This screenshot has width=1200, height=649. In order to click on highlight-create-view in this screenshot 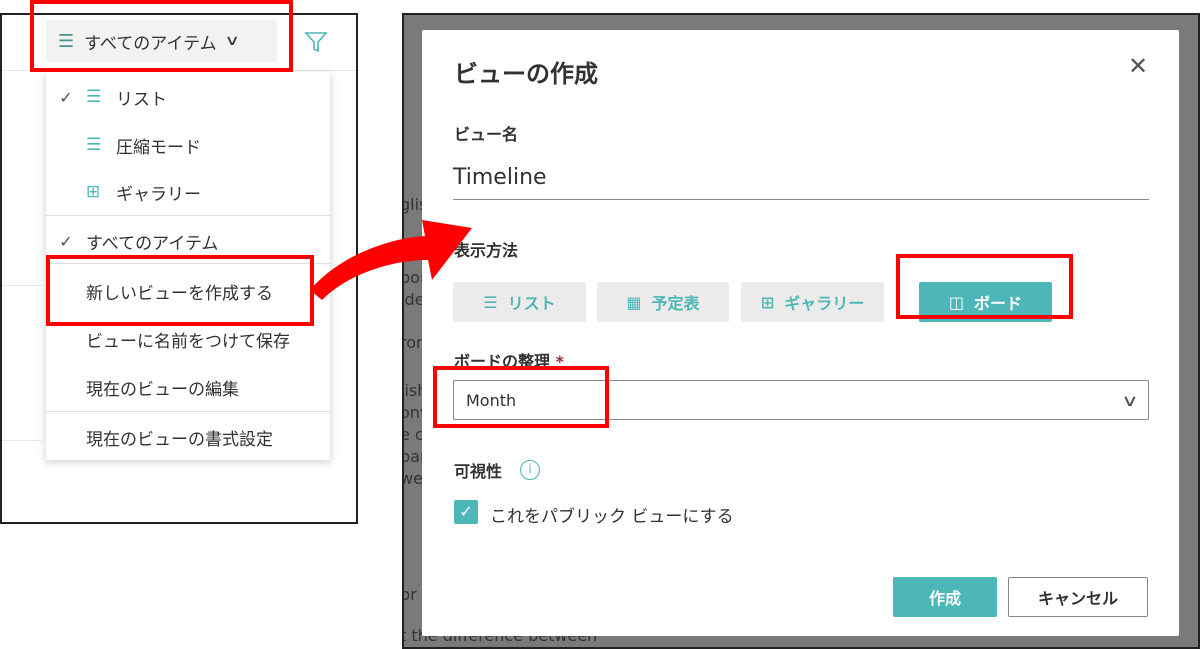, I will do `click(180, 290)`.